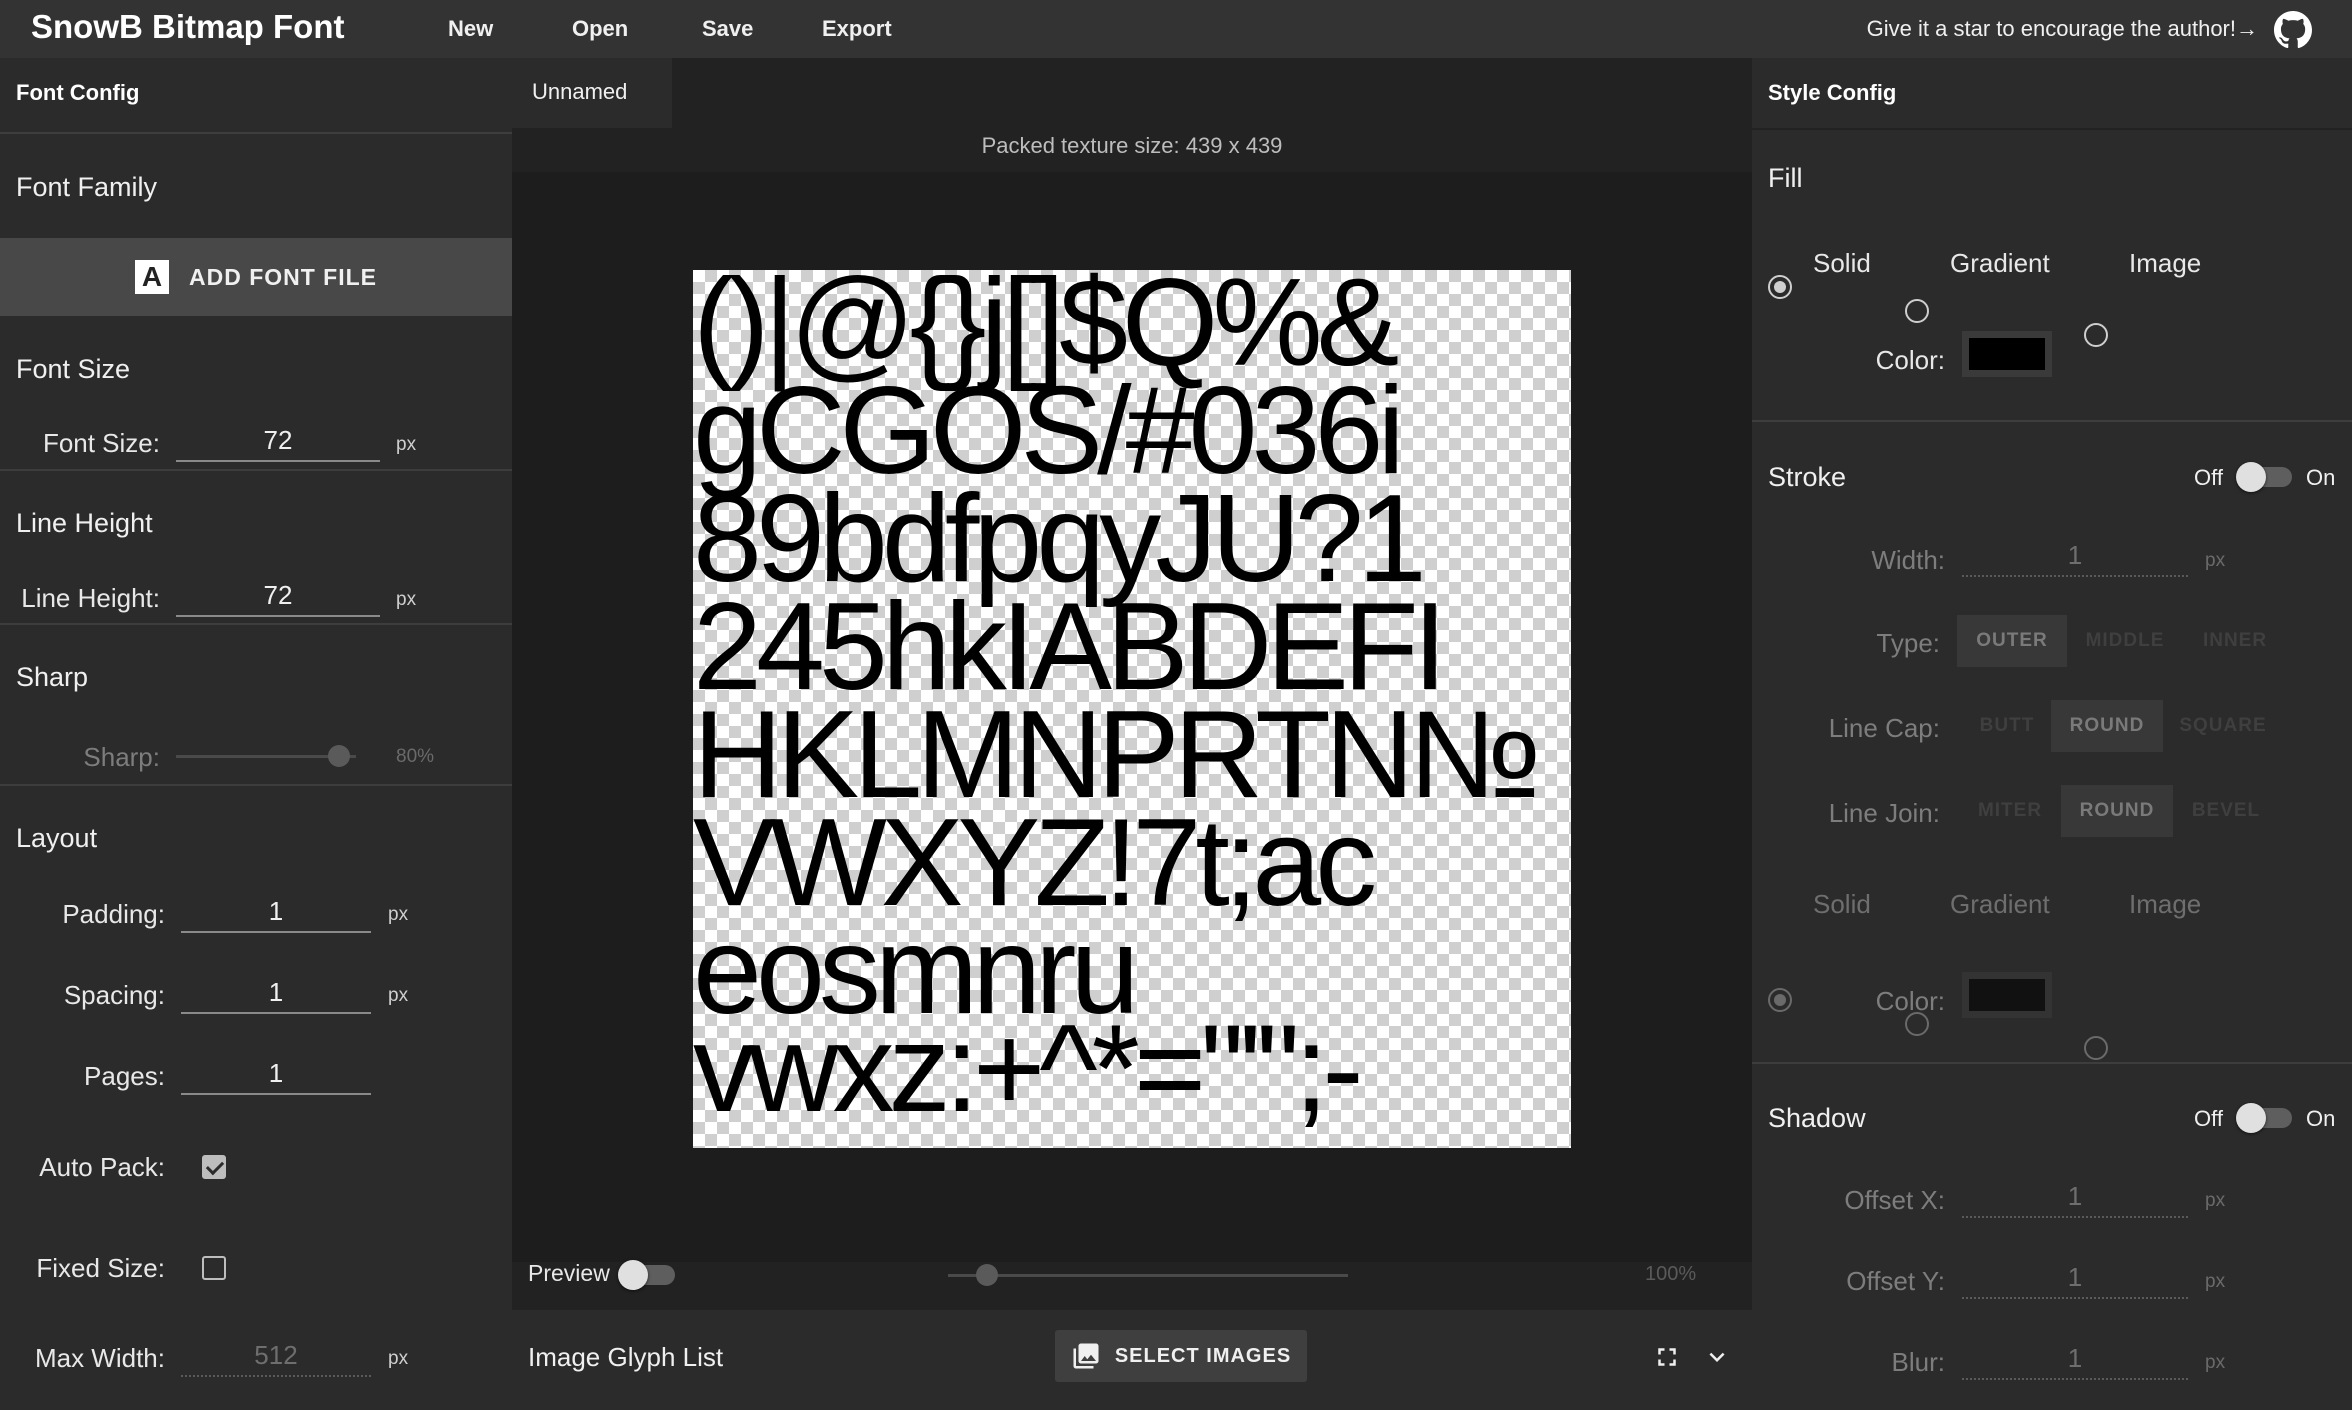  Describe the element at coordinates (2007, 726) in the screenshot. I see `line-cap-butt: BUTT` at that location.